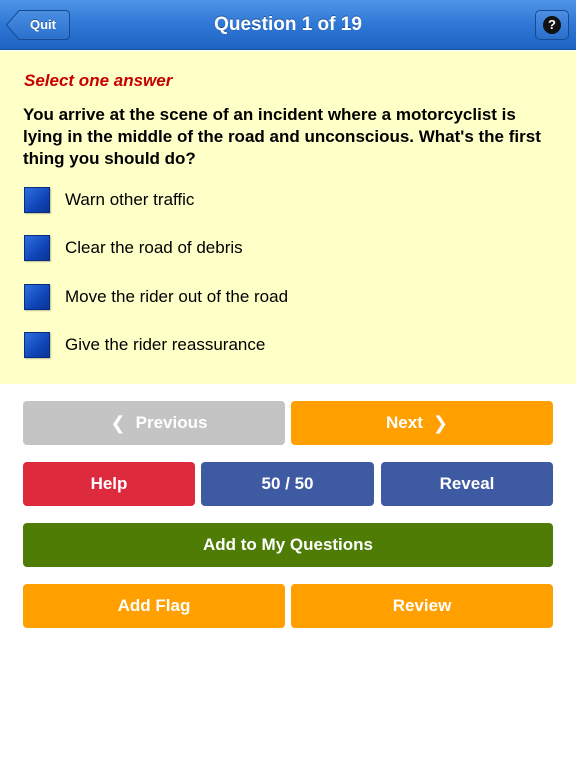  I want to click on answer-option-3: Move the rider out of the road, so click(284, 297).